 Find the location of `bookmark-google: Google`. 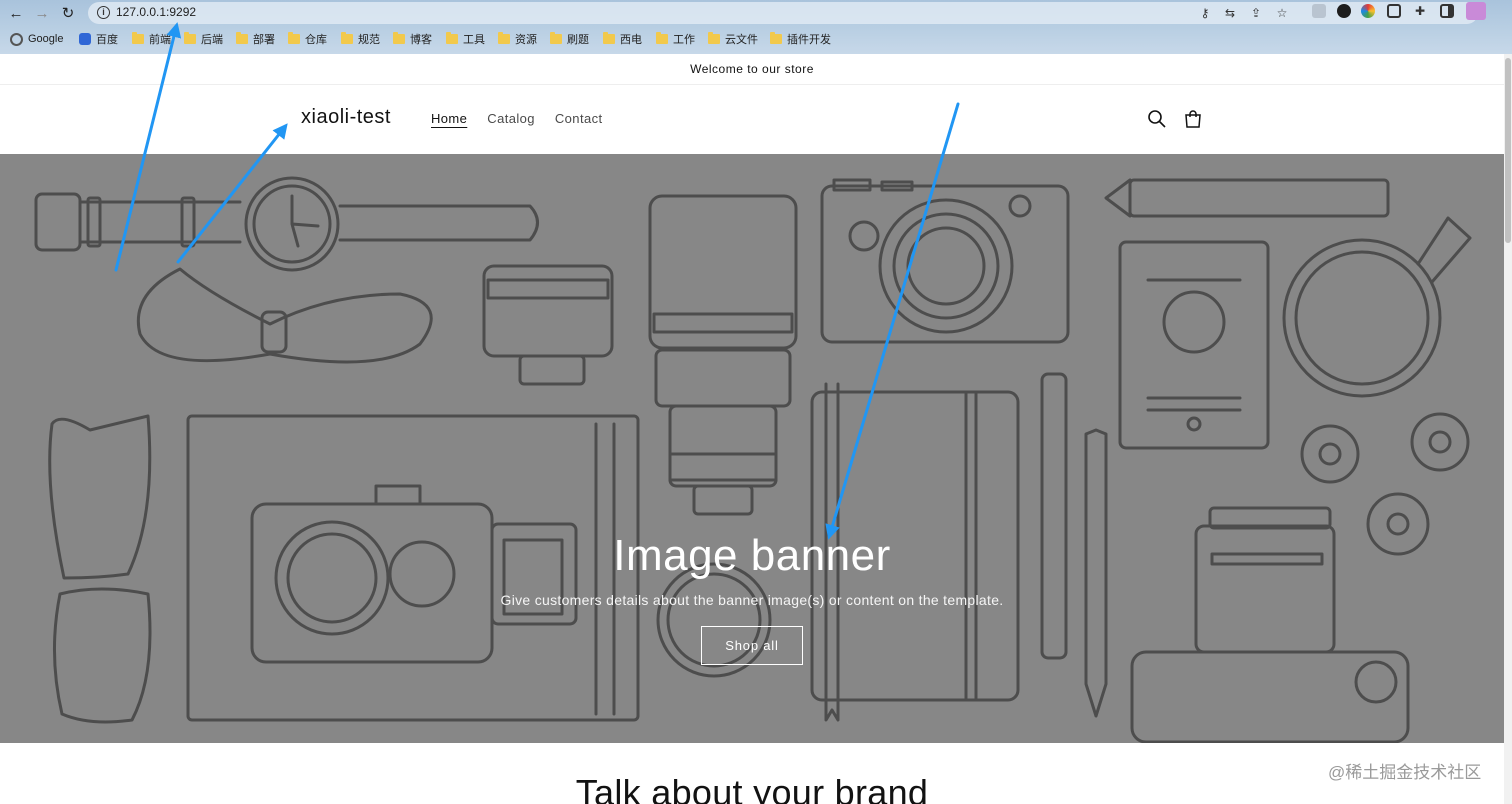

bookmark-google: Google is located at coordinates (36, 39).